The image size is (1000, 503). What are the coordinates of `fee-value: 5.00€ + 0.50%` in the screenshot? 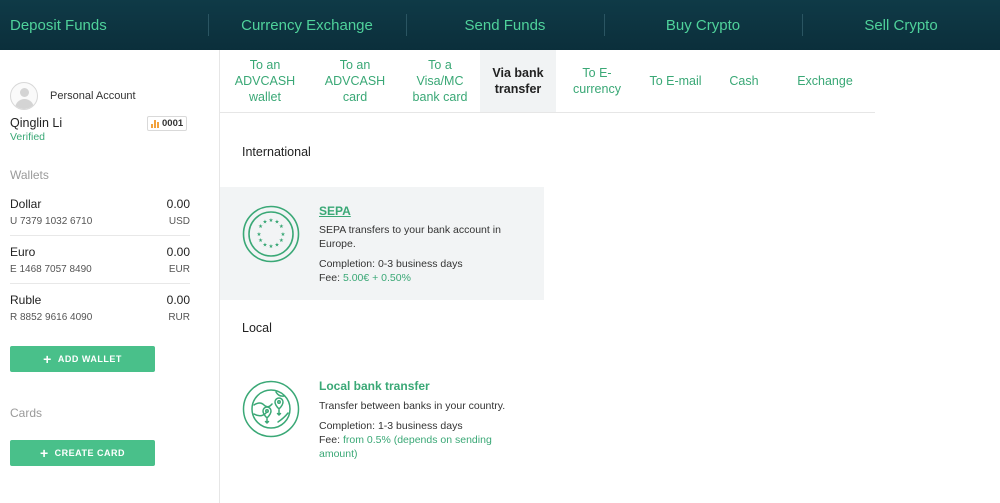 It's located at (376, 278).